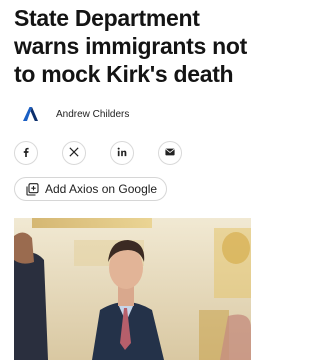  I want to click on facebook-icon, so click(26, 153).